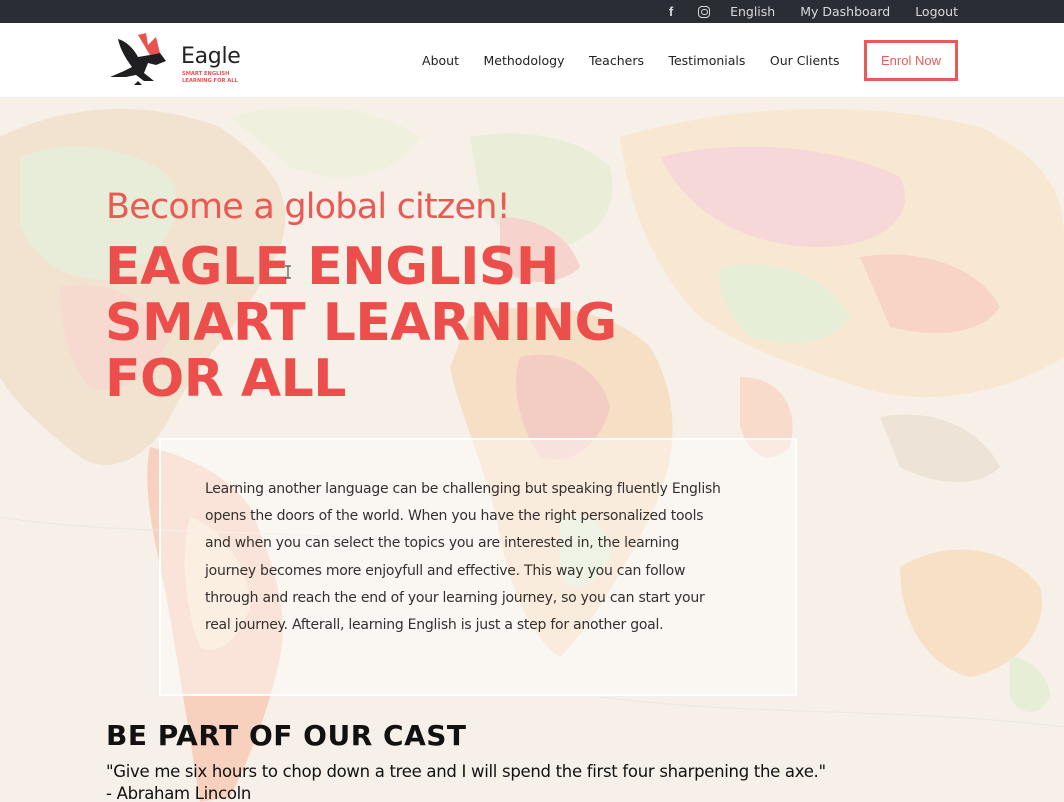 This screenshot has height=802, width=1064. What do you see at coordinates (706, 60) in the screenshot?
I see `nav-testimonials: Testimonials` at bounding box center [706, 60].